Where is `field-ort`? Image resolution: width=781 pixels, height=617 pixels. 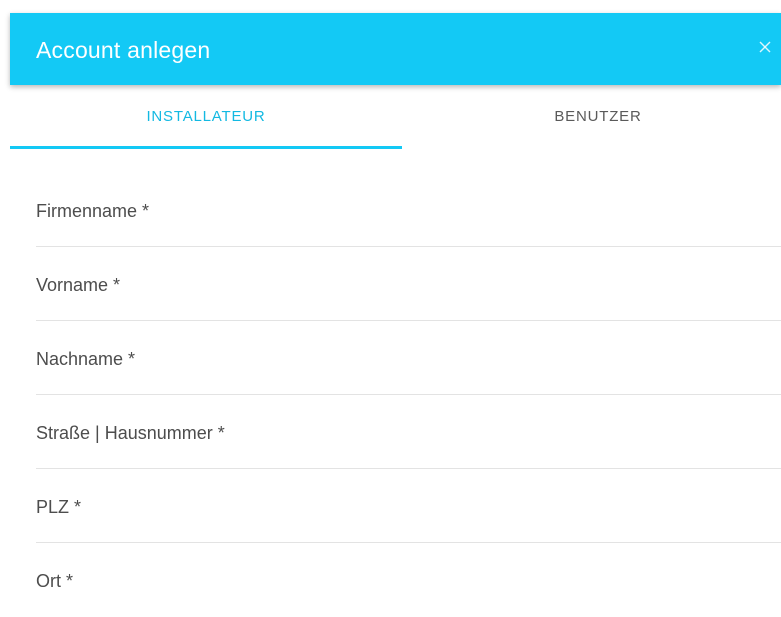
field-ort is located at coordinates (408, 580).